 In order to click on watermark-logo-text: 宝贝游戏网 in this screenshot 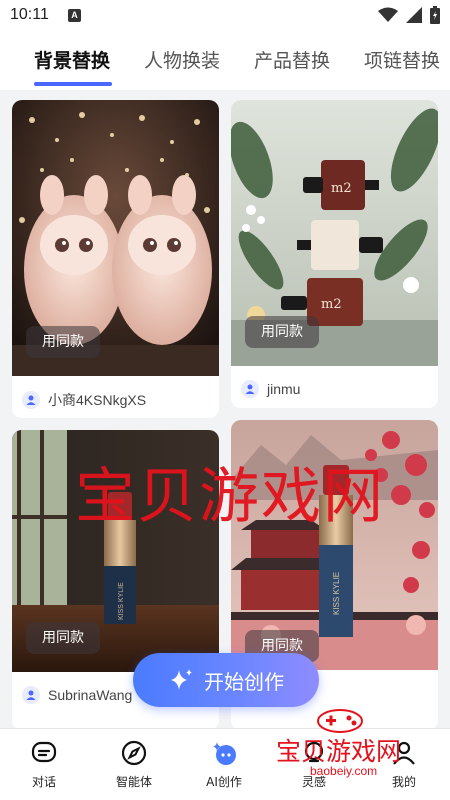, I will do `click(339, 751)`.